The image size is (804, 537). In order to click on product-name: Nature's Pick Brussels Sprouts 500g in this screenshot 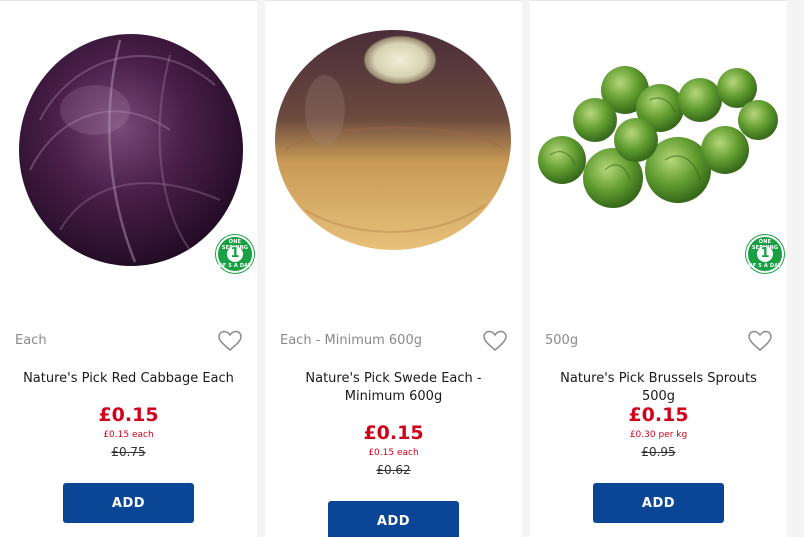, I will do `click(658, 388)`.